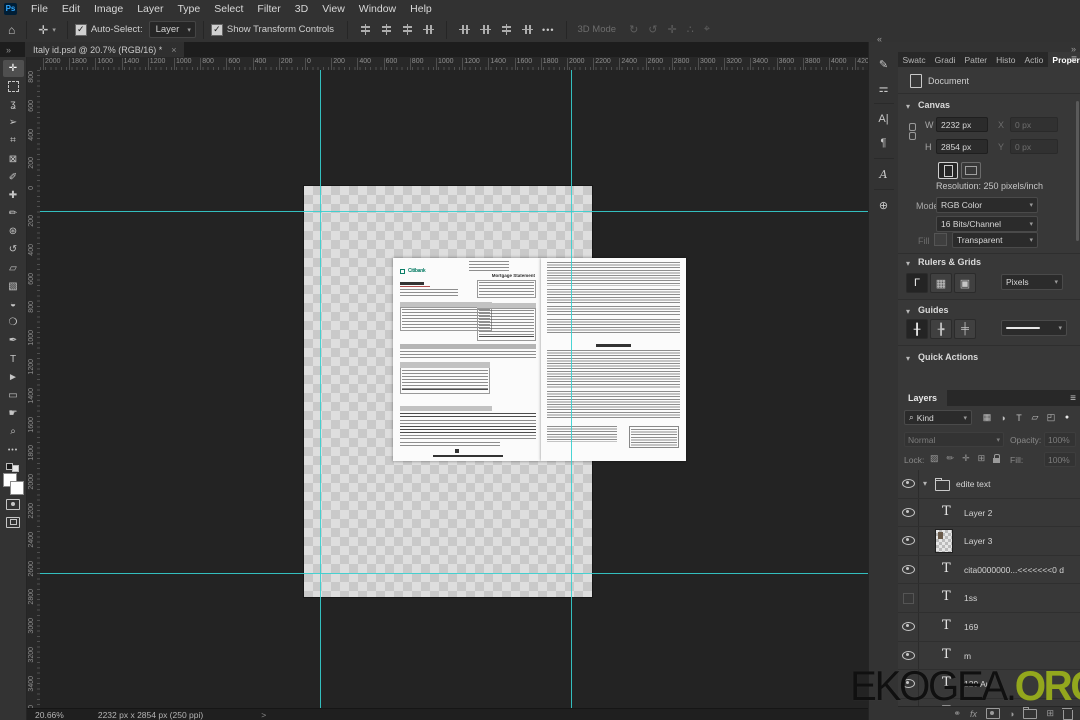  What do you see at coordinates (951, 459) in the screenshot?
I see `lock-paint-icon: ✏` at bounding box center [951, 459].